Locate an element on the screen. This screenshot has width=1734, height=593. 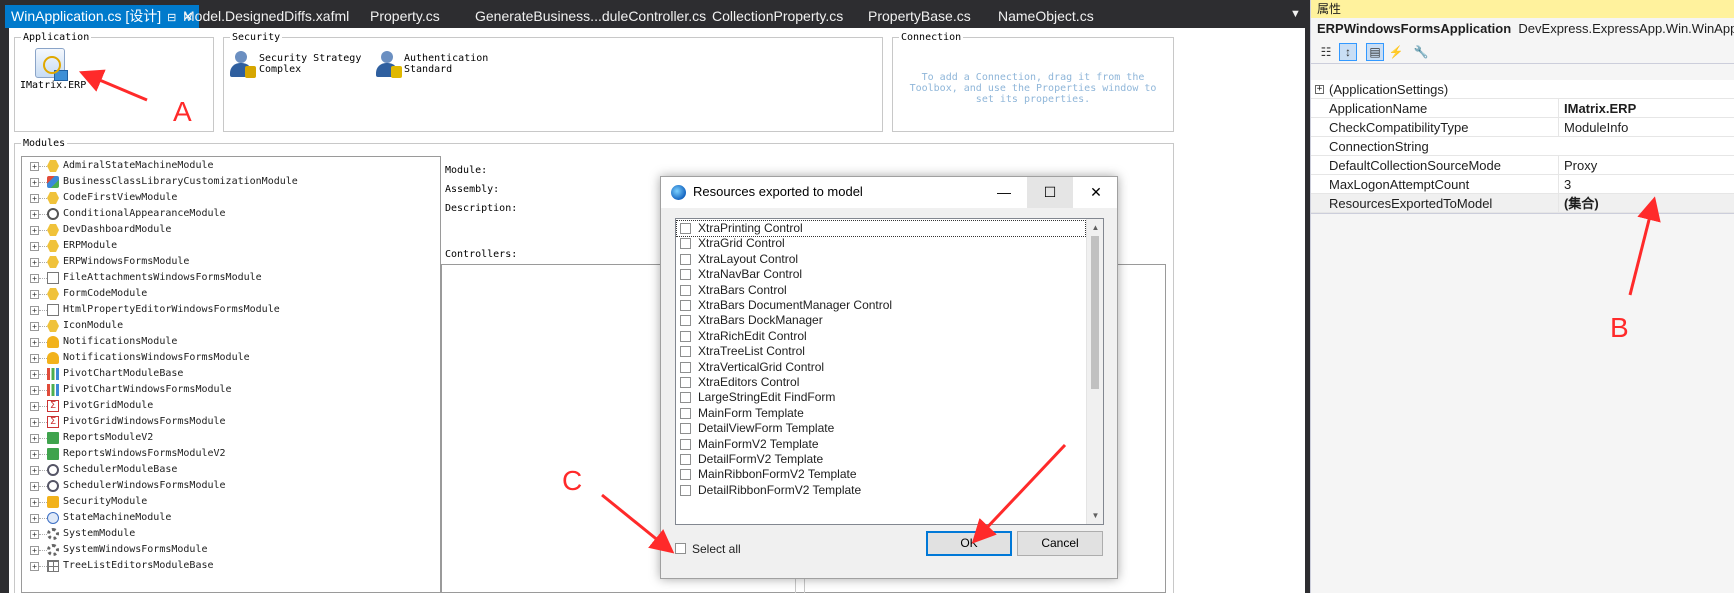
maximize-icon: ☐ is located at coordinates (1050, 192).